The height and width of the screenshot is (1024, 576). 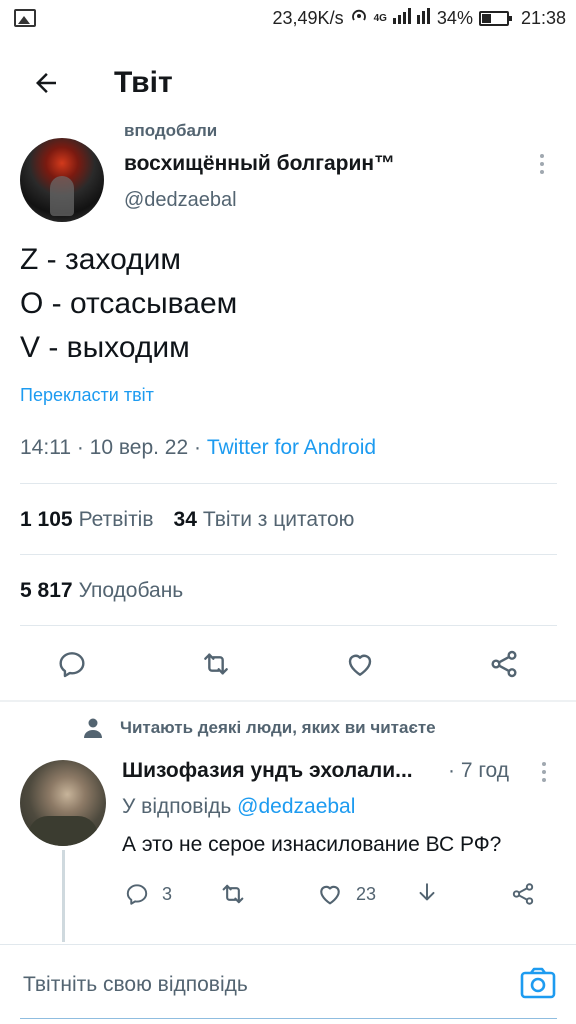 I want to click on camera-icon, so click(x=538, y=983).